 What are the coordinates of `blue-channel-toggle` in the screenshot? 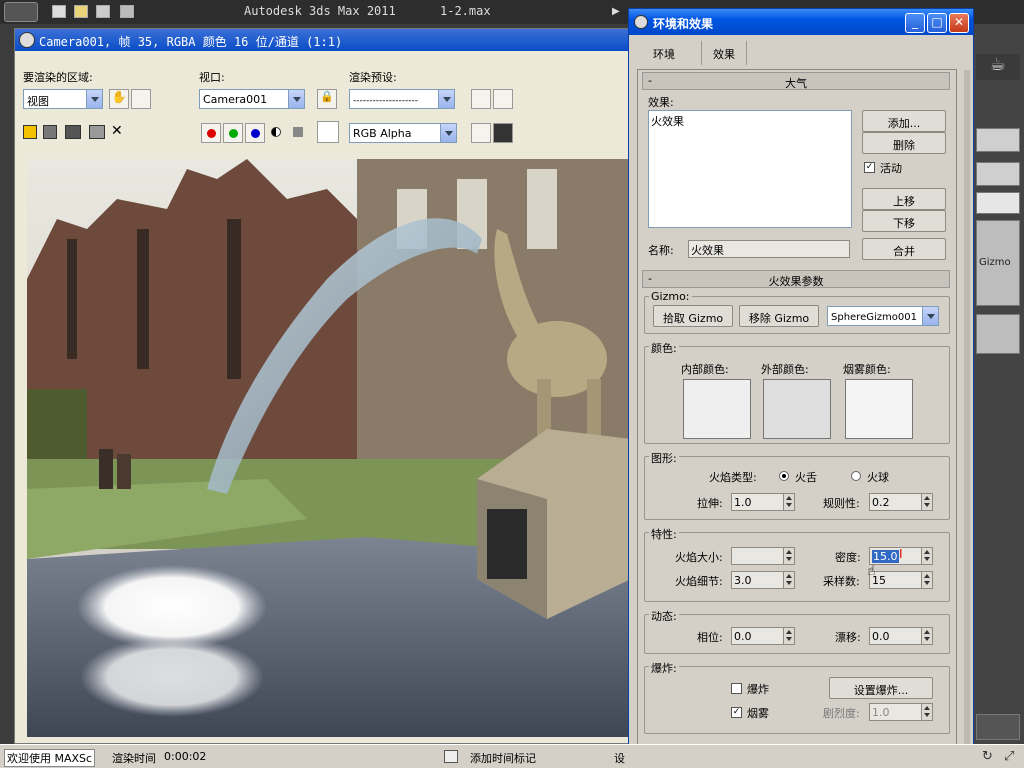 It's located at (255, 133).